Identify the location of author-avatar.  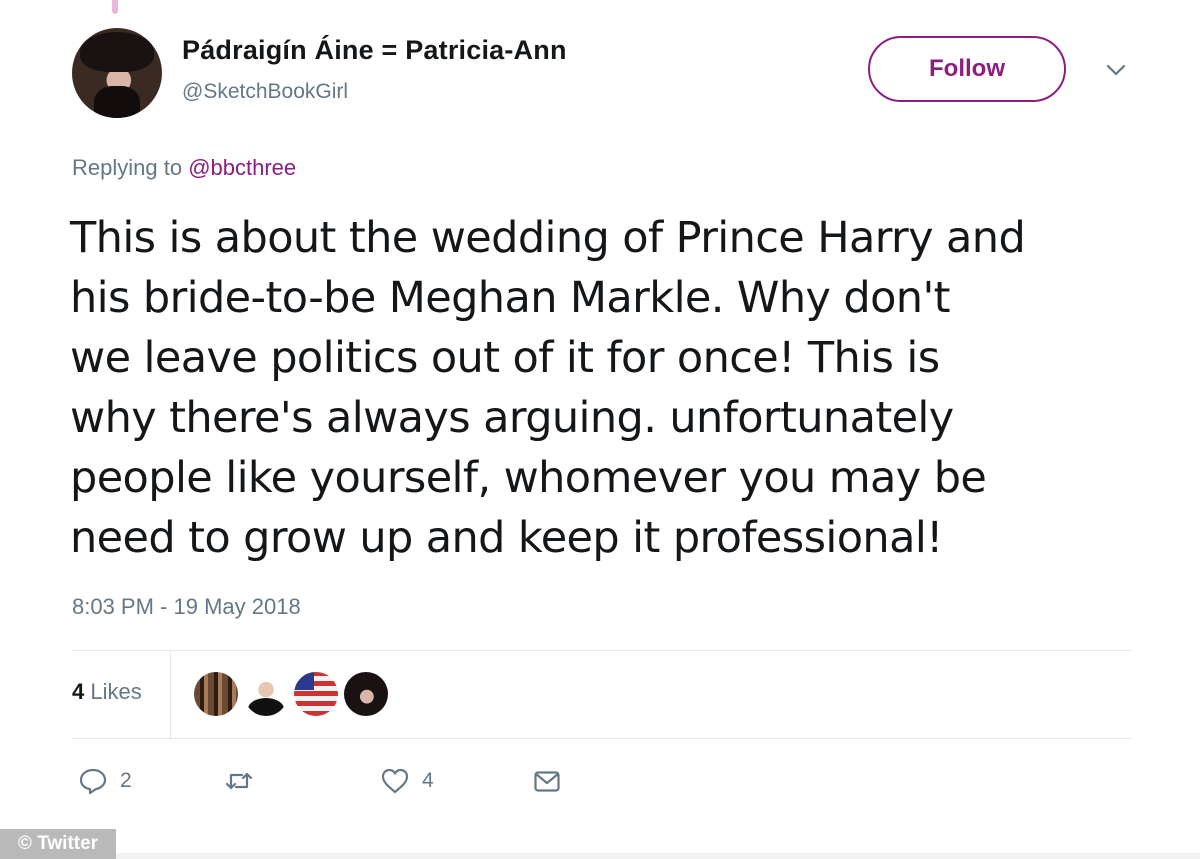
(117, 73).